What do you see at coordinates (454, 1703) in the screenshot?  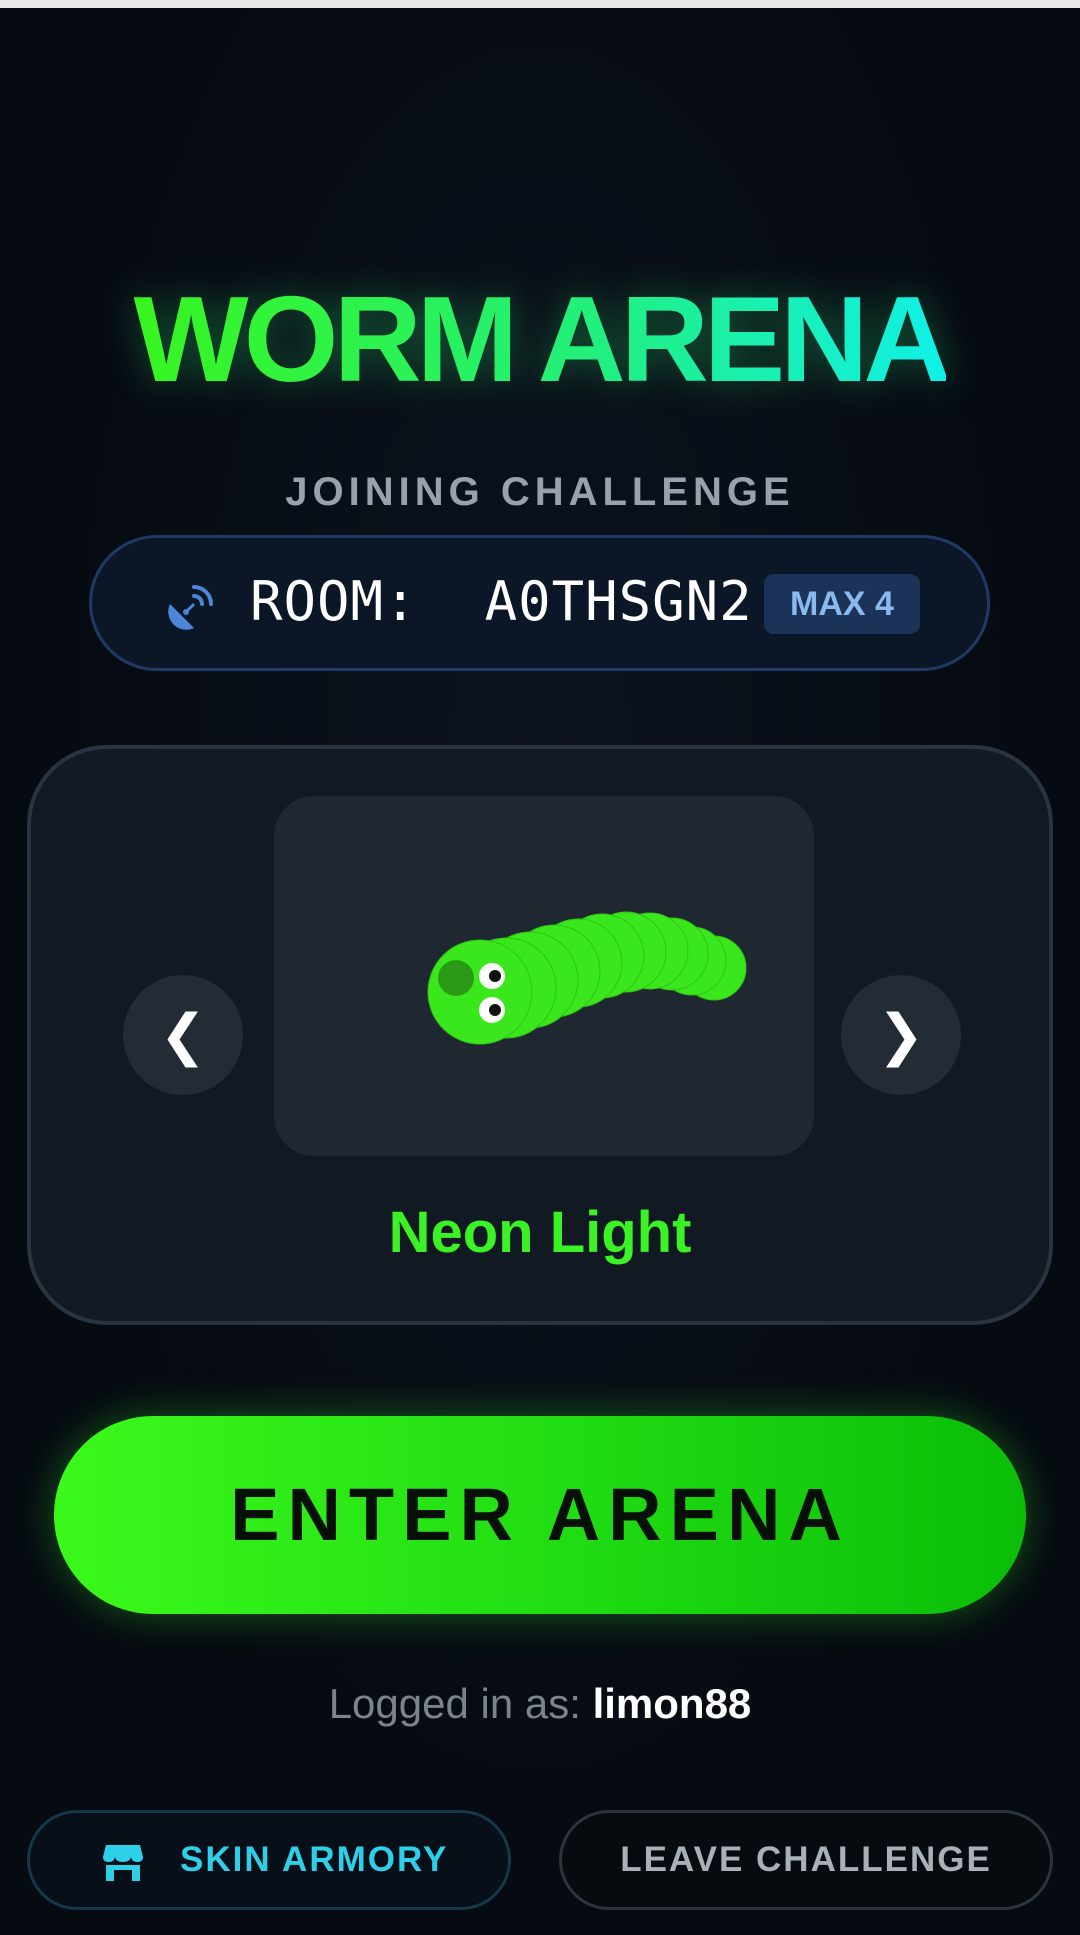 I see `login-prefix: Logged in as:` at bounding box center [454, 1703].